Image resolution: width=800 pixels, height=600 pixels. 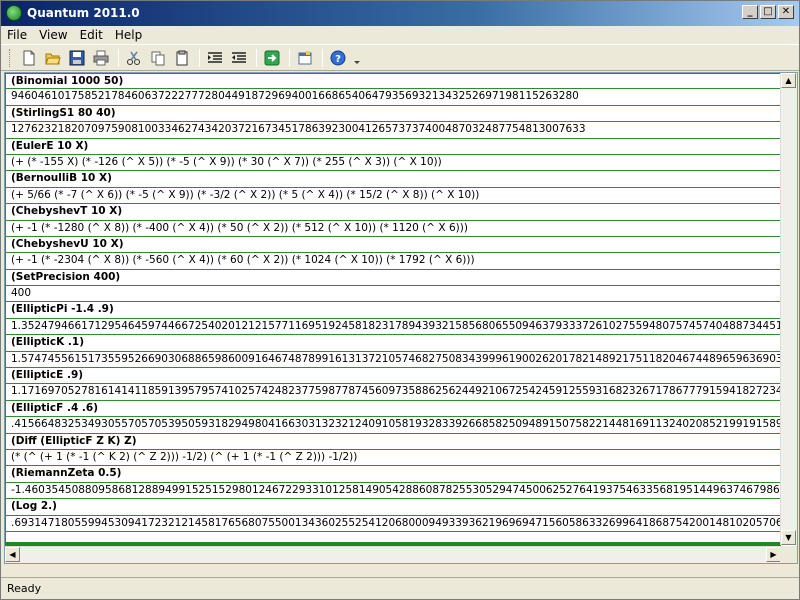 I want to click on copy-icon, so click(x=158, y=58).